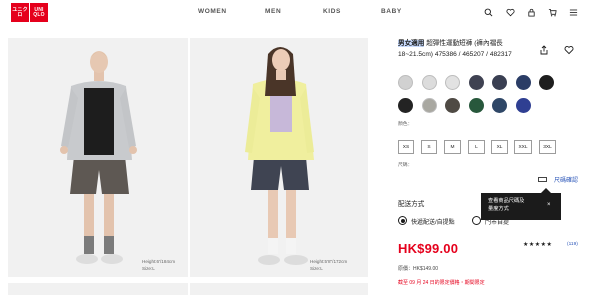 The width and height of the screenshot is (600, 295). I want to click on size-s-button: S, so click(429, 147).